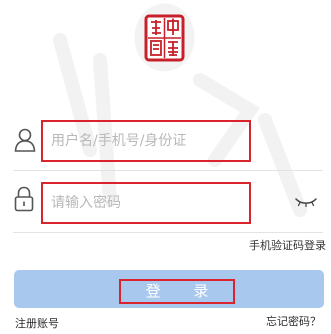 The width and height of the screenshot is (331, 334). I want to click on login-button-label: 登 录, so click(184, 291).